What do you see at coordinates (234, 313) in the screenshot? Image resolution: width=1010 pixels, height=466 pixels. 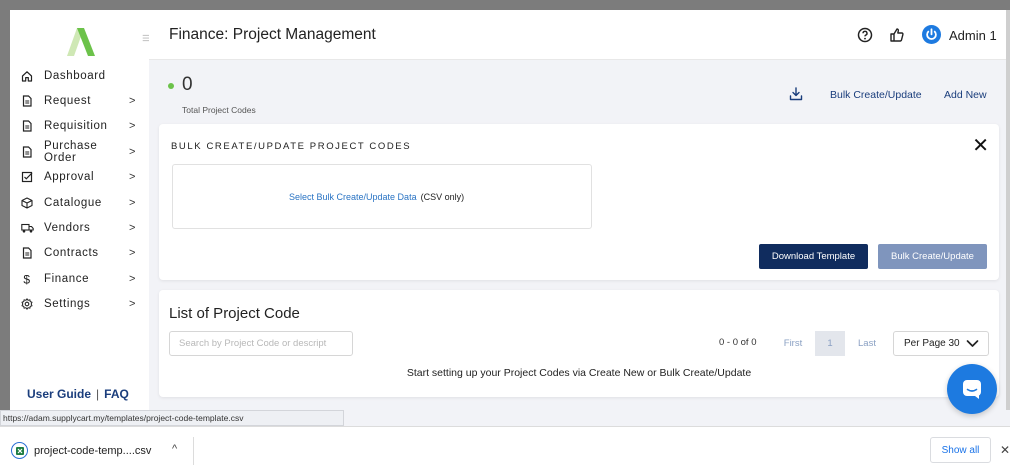 I see `list-title: List of Project Code` at bounding box center [234, 313].